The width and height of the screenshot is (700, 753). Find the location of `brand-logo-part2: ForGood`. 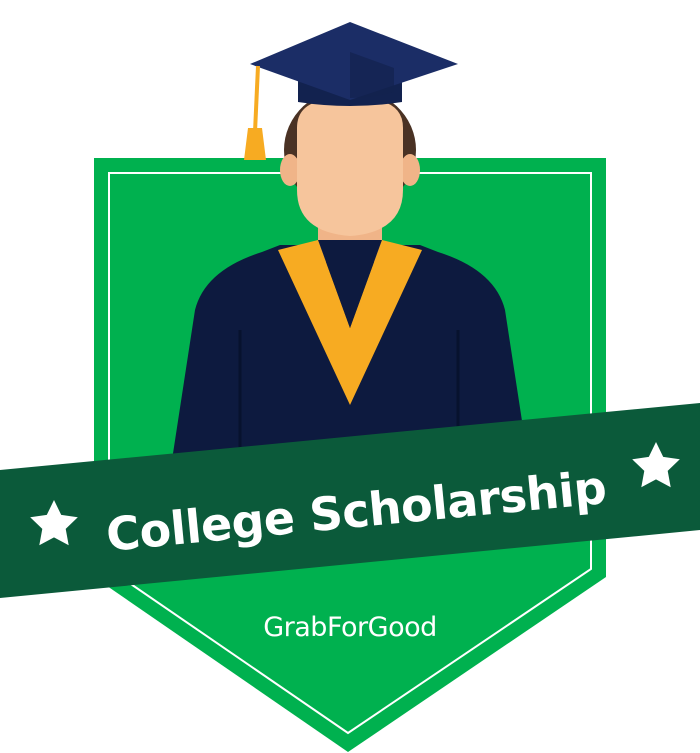

brand-logo-part2: ForGood is located at coordinates (382, 627).